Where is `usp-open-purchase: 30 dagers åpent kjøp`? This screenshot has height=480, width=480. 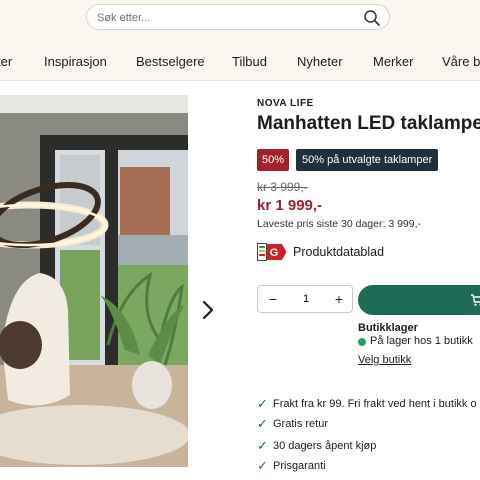
usp-open-purchase: 30 dagers åpent kjøp is located at coordinates (325, 446).